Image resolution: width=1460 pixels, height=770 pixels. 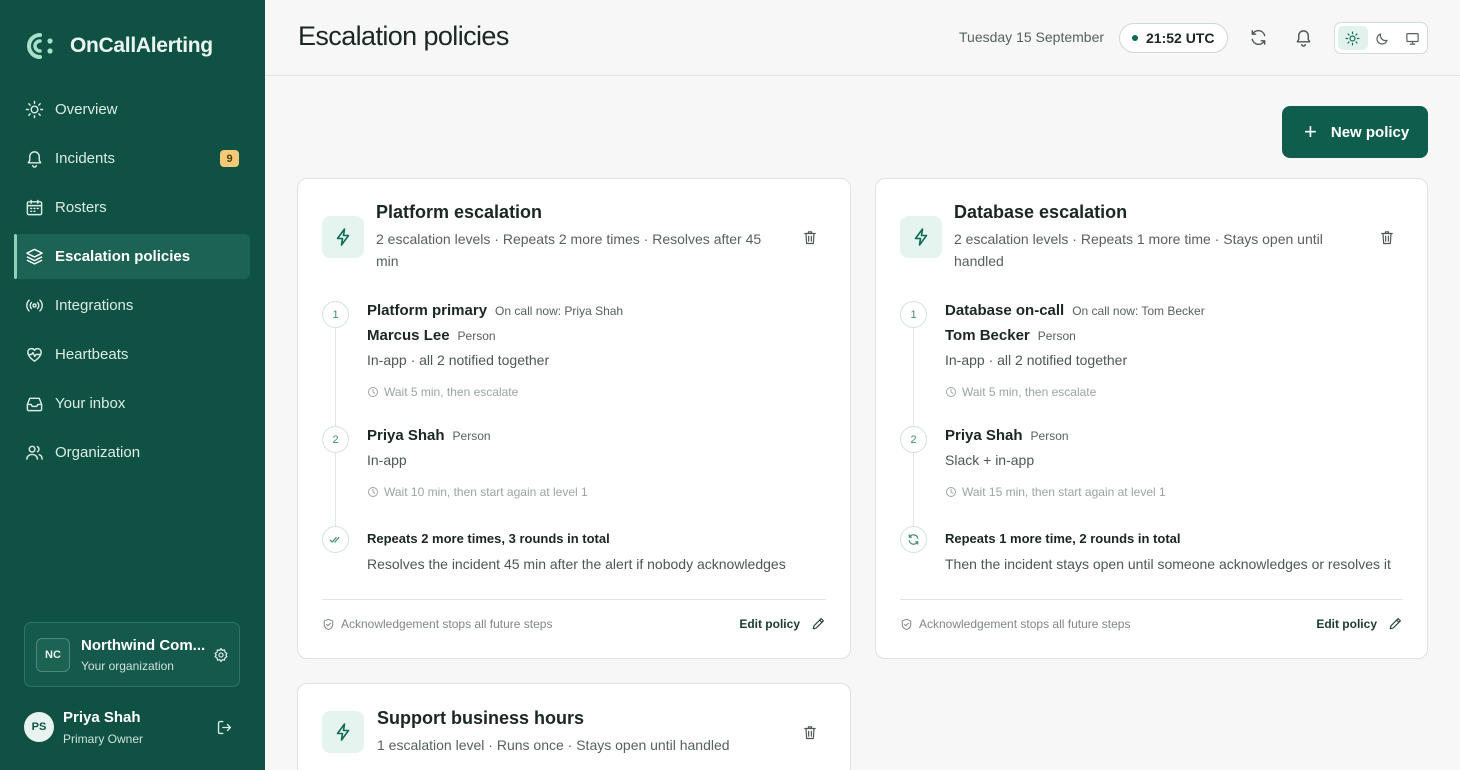 I want to click on oncall-now: On call now: Tom Becker, so click(x=1138, y=311).